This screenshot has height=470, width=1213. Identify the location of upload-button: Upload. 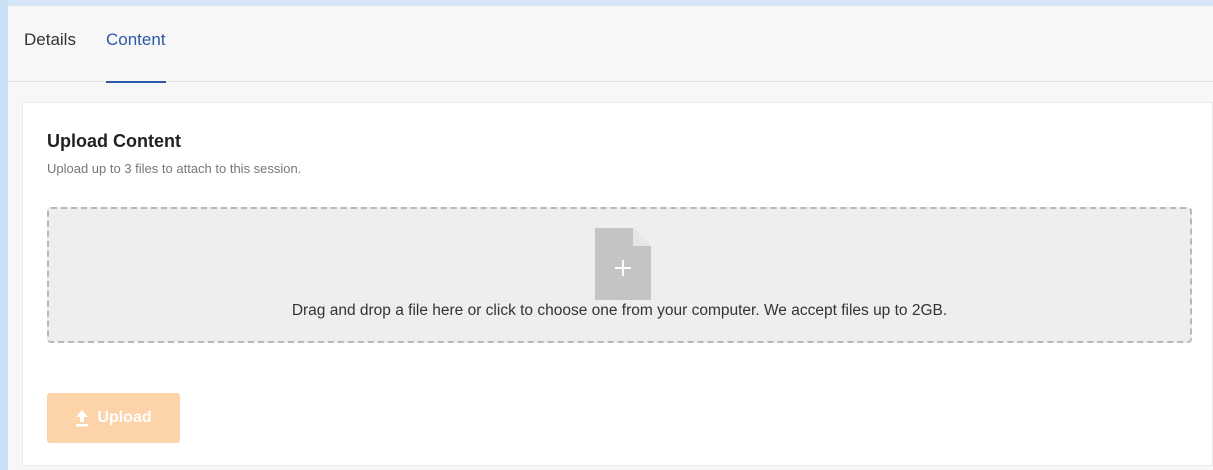
(113, 418).